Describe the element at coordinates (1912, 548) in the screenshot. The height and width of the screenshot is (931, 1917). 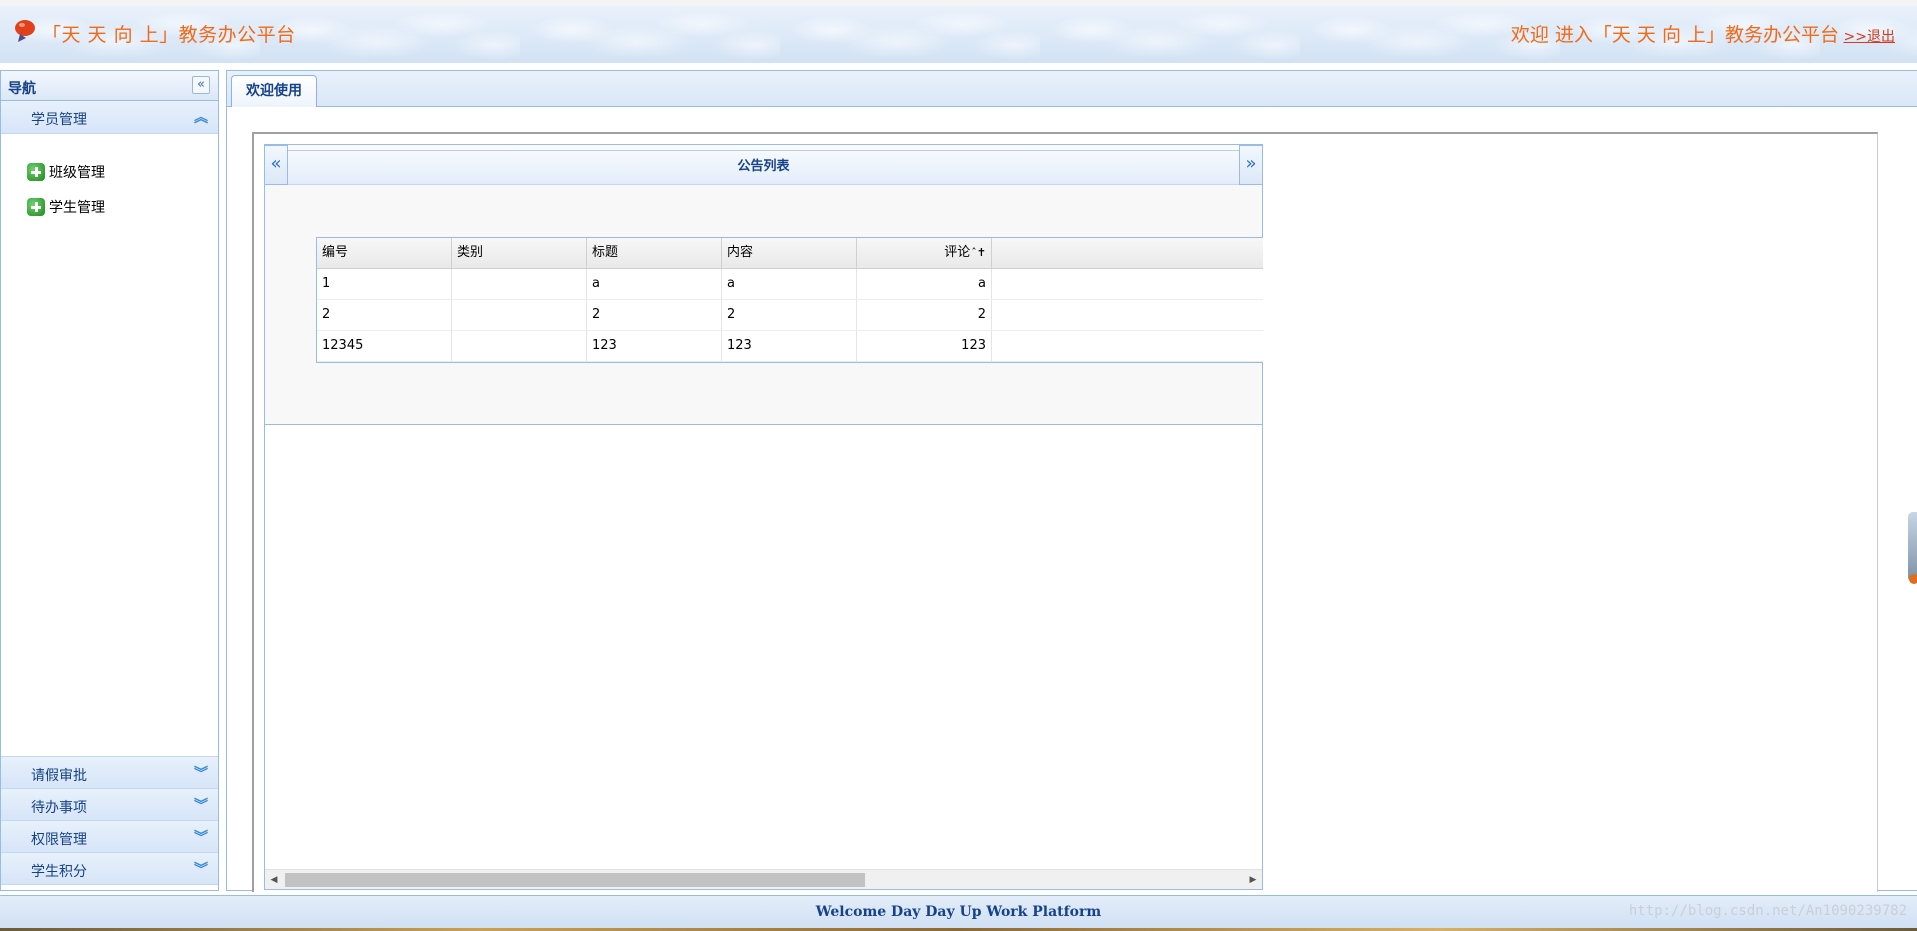
I see `edge-slider-handle` at that location.